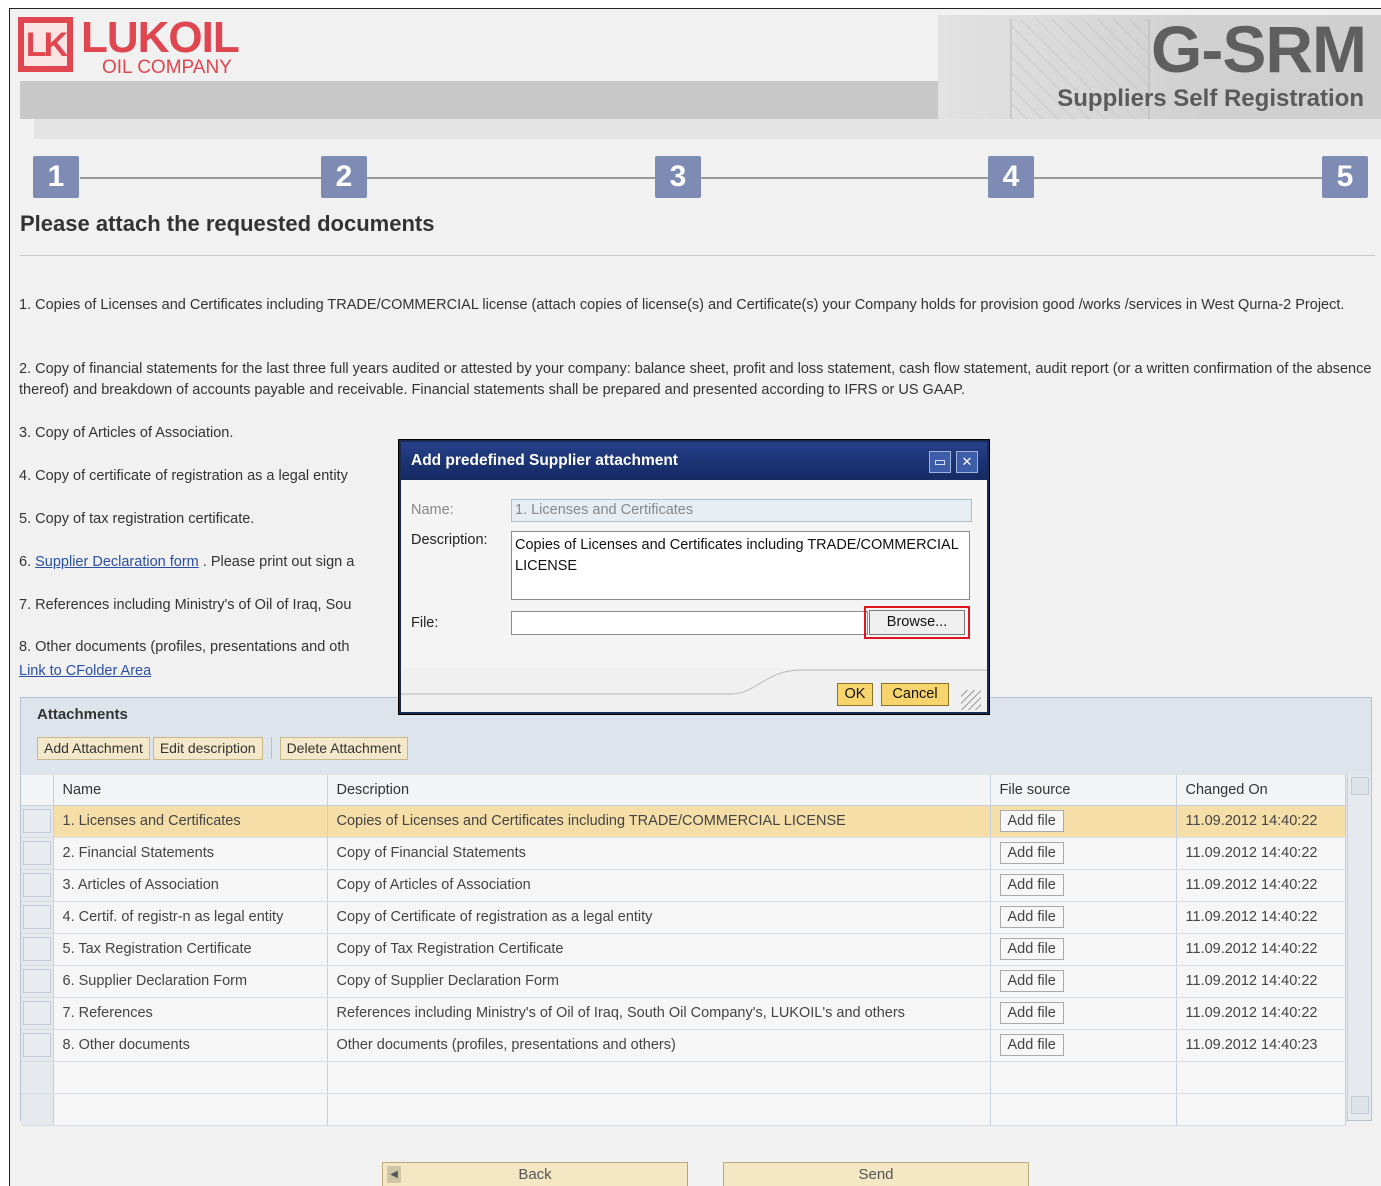 This screenshot has height=1186, width=1381. I want to click on send-button: Send, so click(876, 1174).